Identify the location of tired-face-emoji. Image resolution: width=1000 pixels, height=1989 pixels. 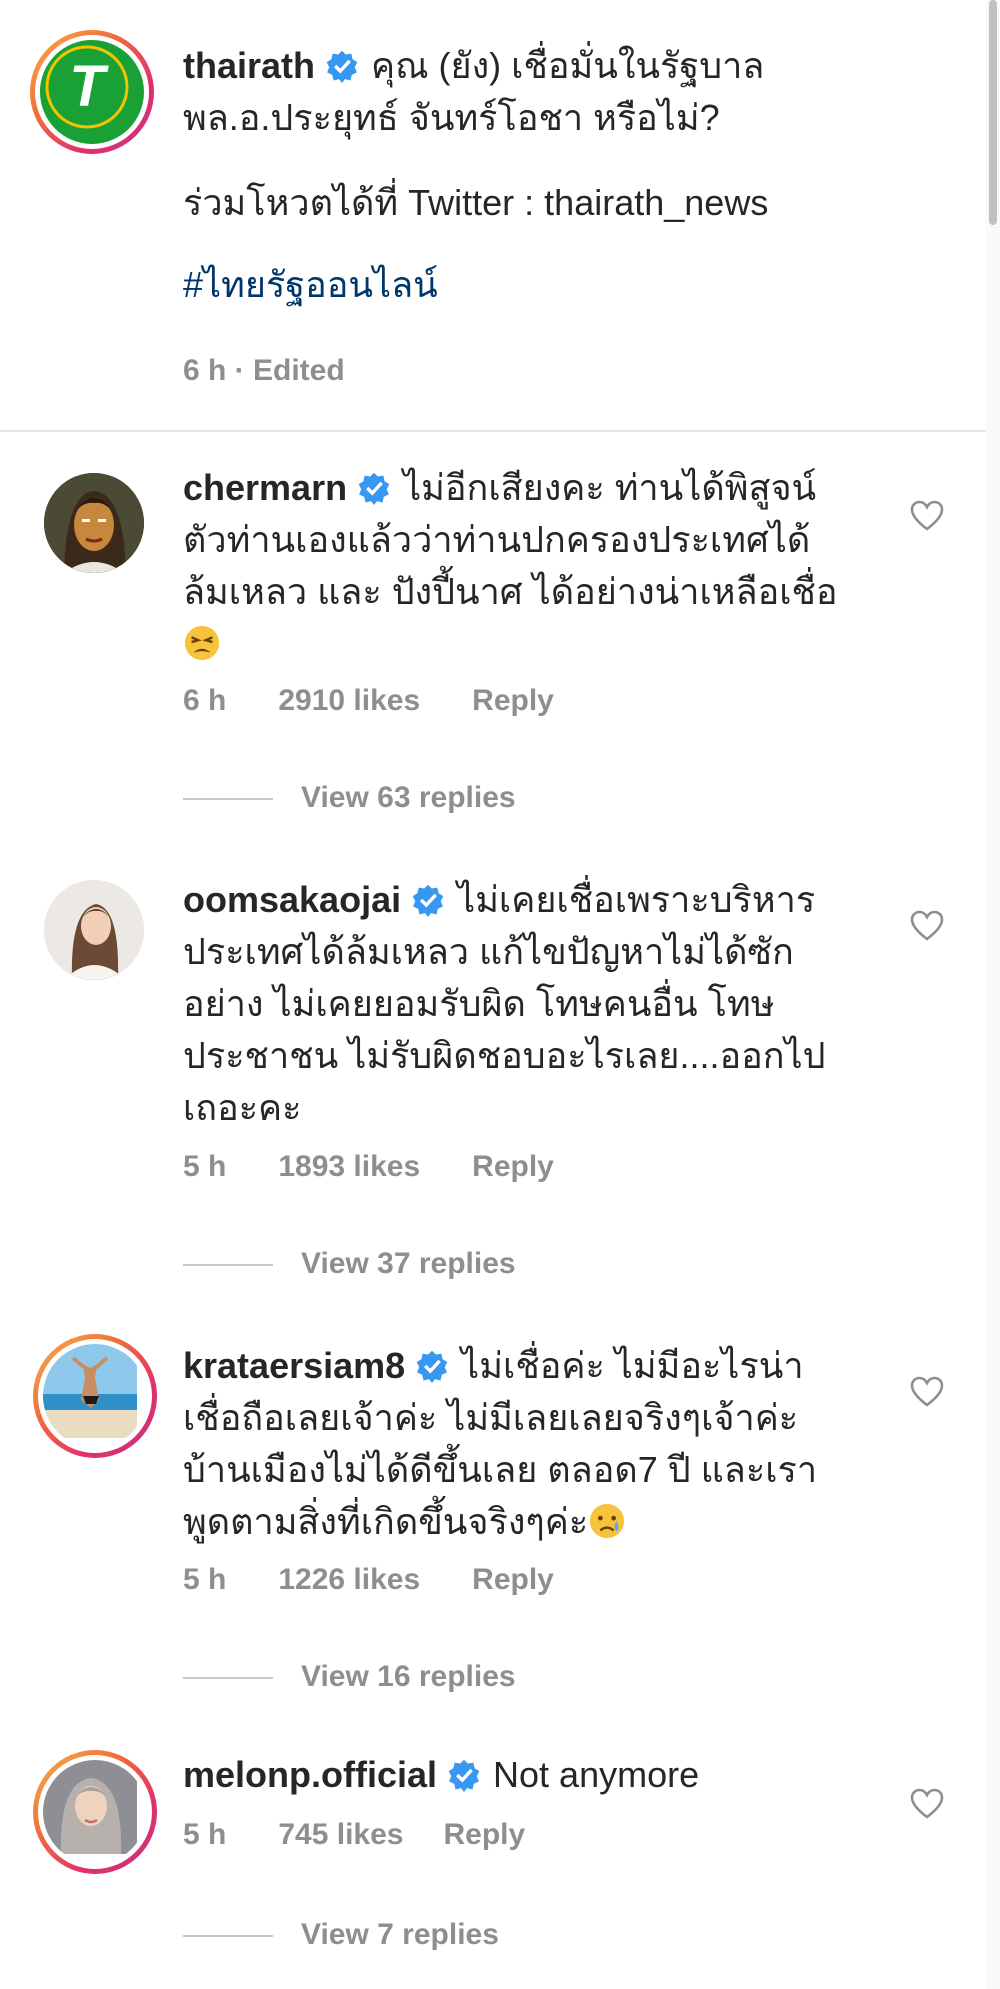
(202, 643).